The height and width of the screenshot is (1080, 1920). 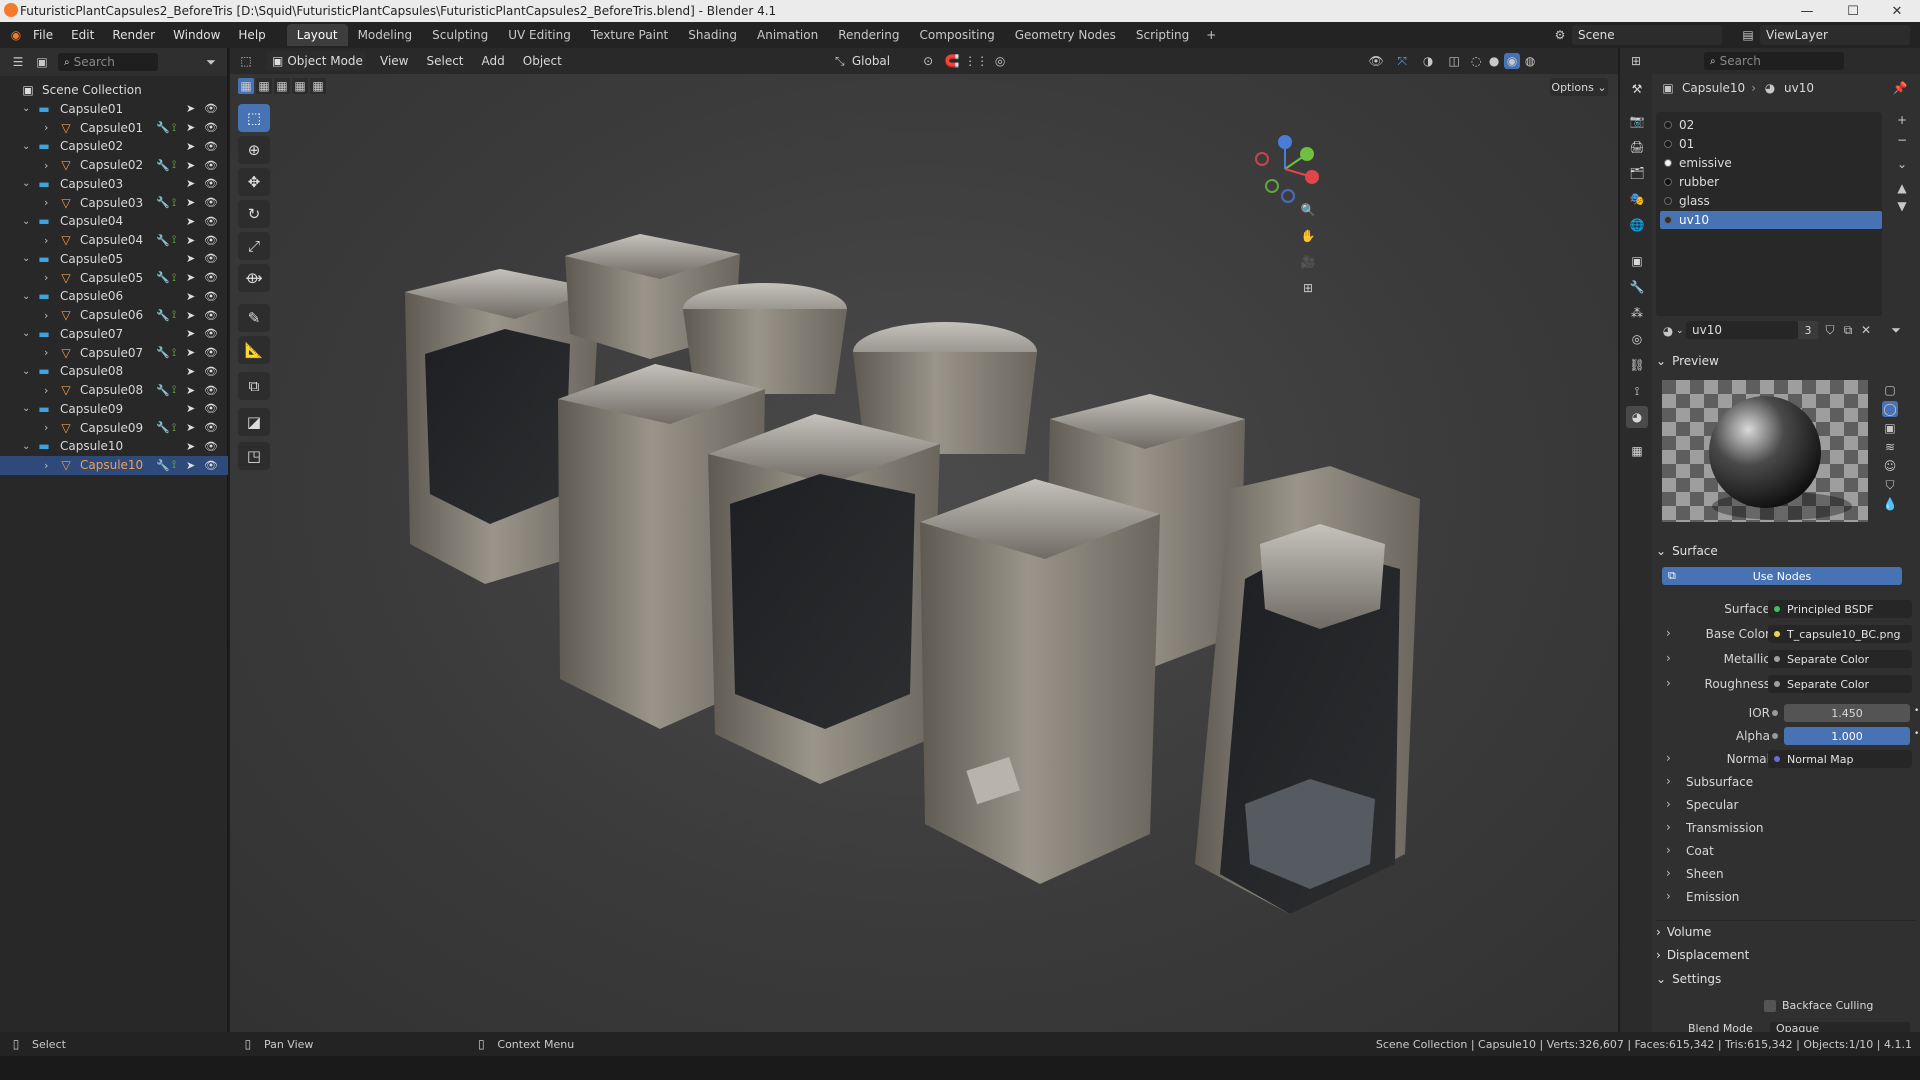 I want to click on maximize-button: ☐, so click(x=1853, y=11).